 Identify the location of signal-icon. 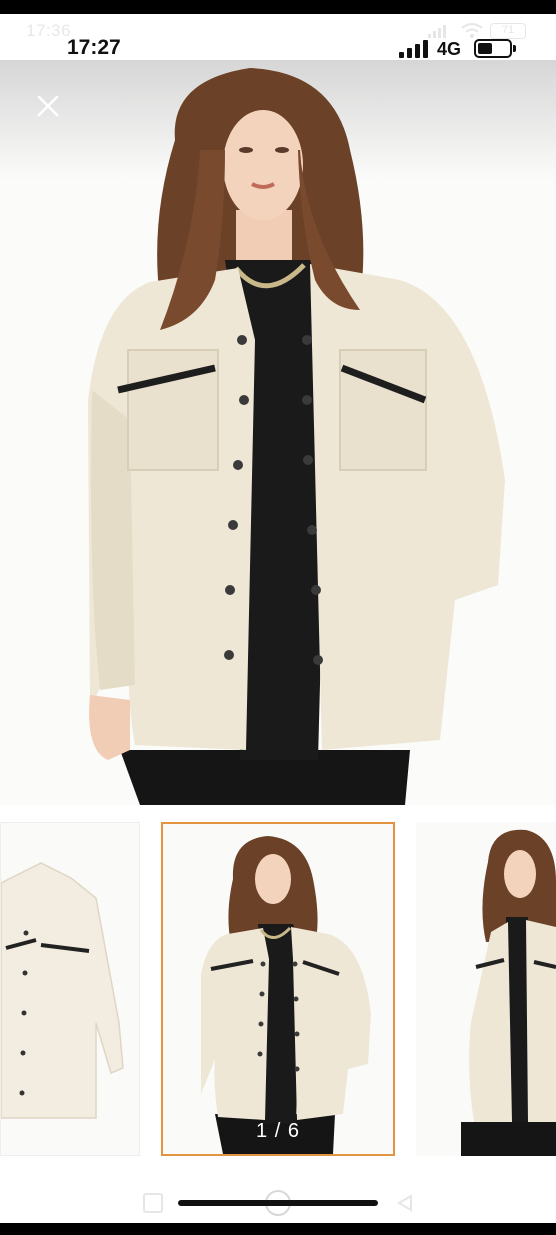
(414, 49).